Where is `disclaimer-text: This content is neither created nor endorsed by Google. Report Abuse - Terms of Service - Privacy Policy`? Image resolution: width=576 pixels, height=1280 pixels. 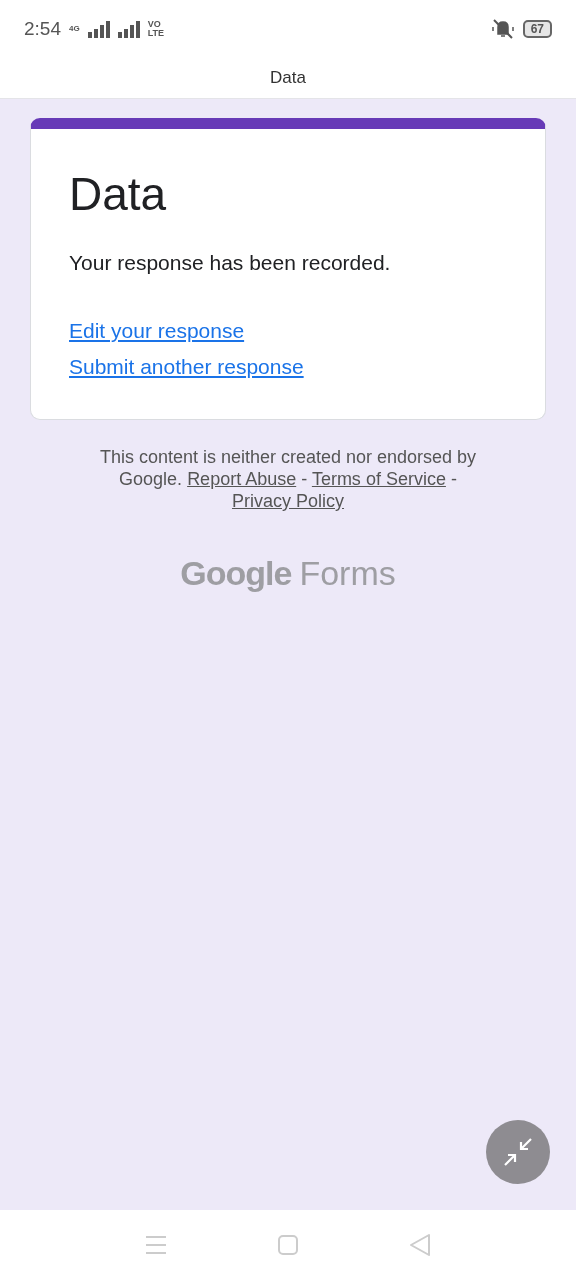
disclaimer-text: This content is neither created nor endorsed by Google. Report Abuse - Terms of Service - Privacy Policy is located at coordinates (288, 479).